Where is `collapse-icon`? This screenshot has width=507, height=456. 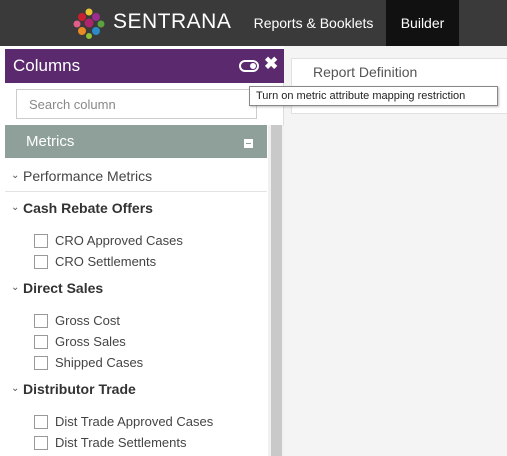
collapse-icon is located at coordinates (248, 143).